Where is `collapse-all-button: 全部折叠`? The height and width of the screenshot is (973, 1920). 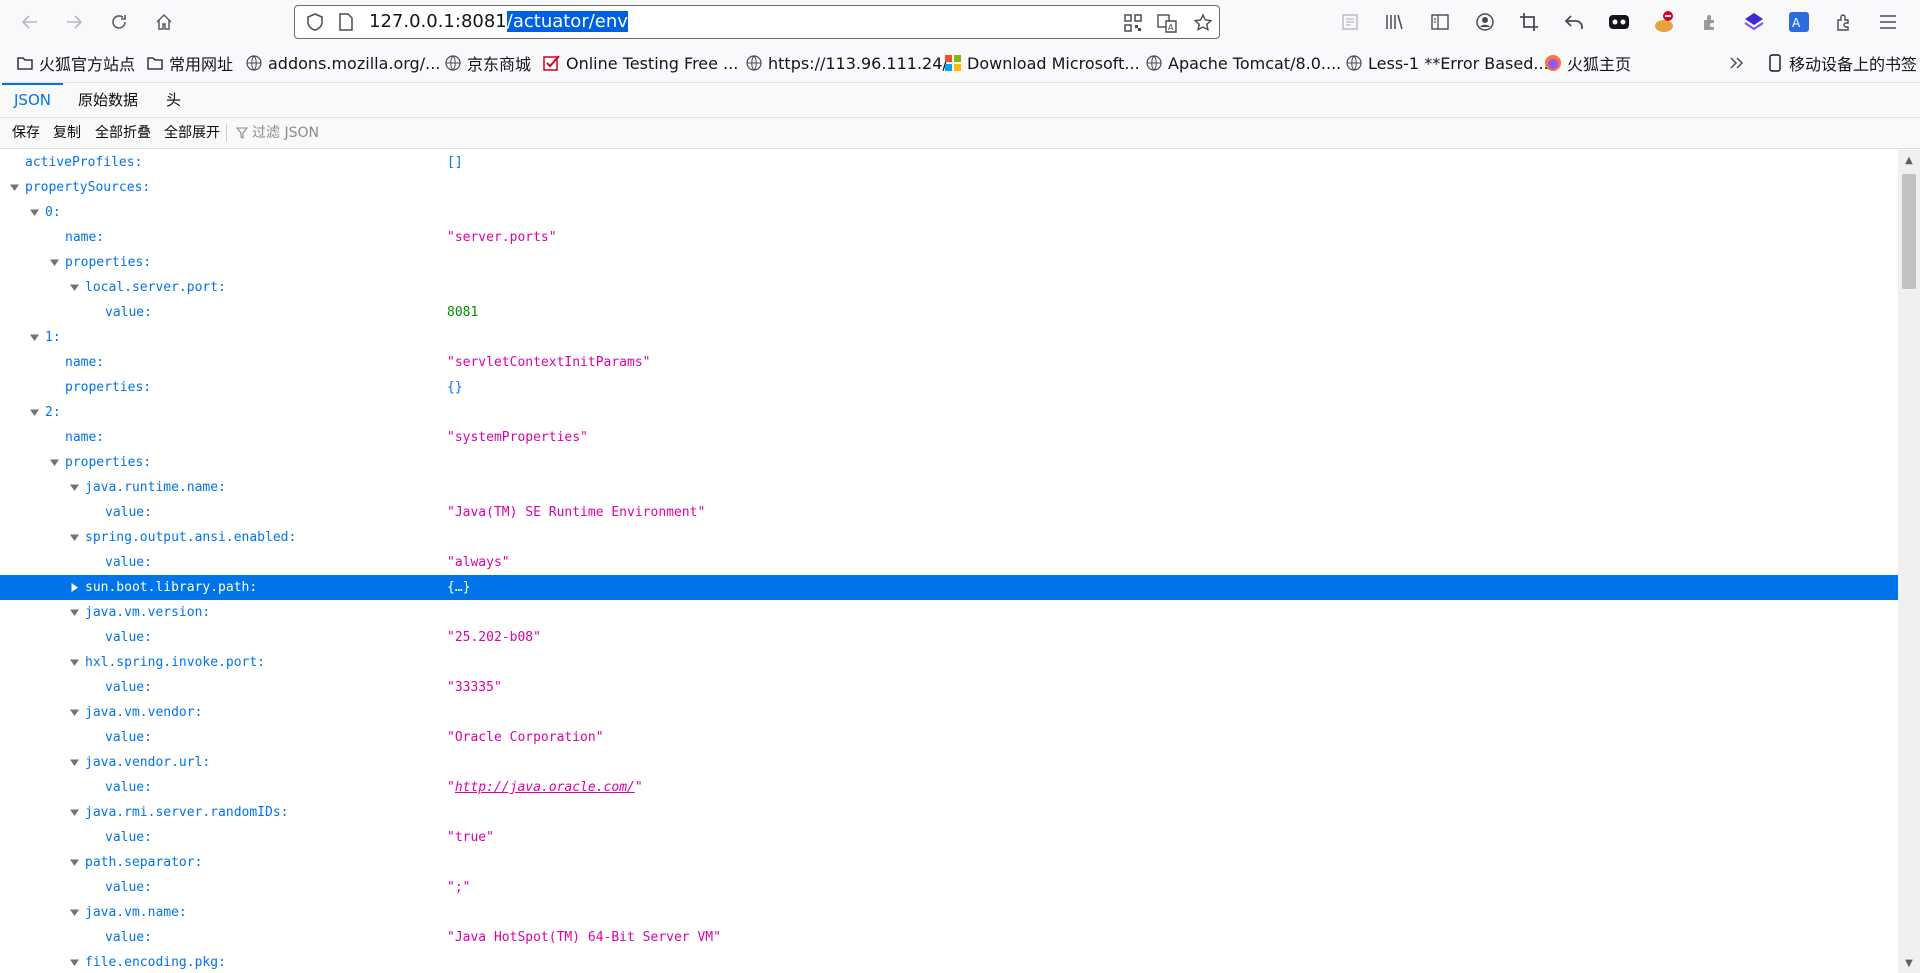 collapse-all-button: 全部折叠 is located at coordinates (123, 133).